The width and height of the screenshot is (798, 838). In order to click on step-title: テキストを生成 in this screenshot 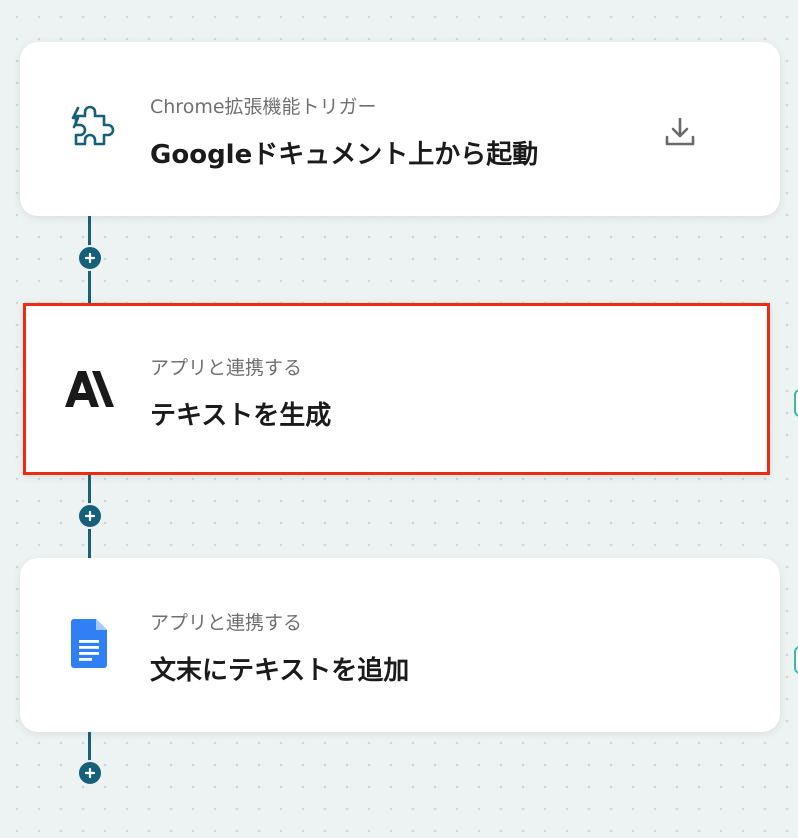, I will do `click(241, 416)`.